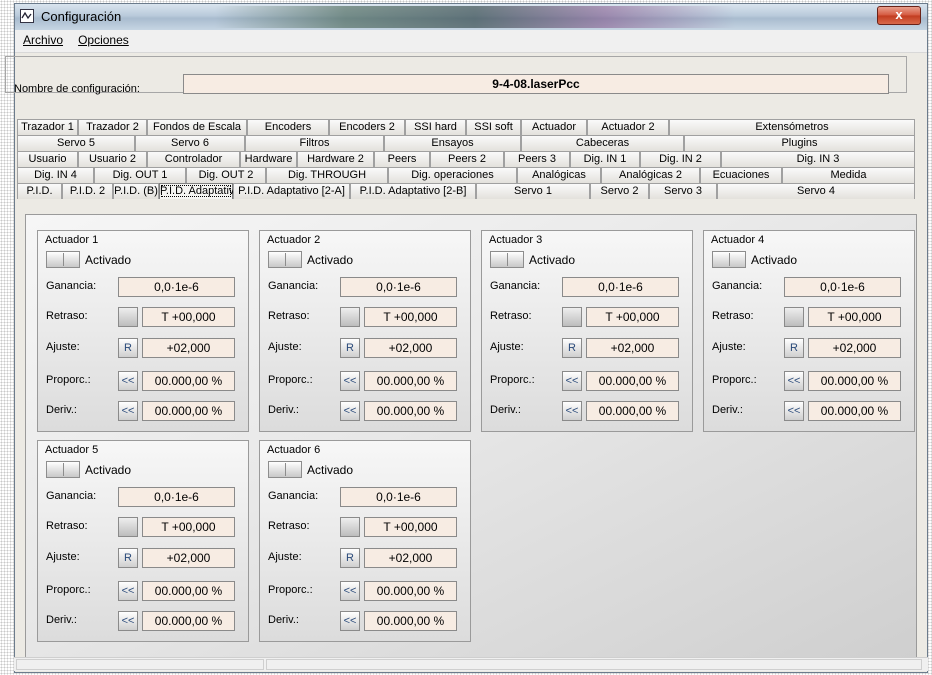 The height and width of the screenshot is (675, 932). Describe the element at coordinates (680, 159) in the screenshot. I see `tab-dig-in-2: Dig. IN 2` at that location.